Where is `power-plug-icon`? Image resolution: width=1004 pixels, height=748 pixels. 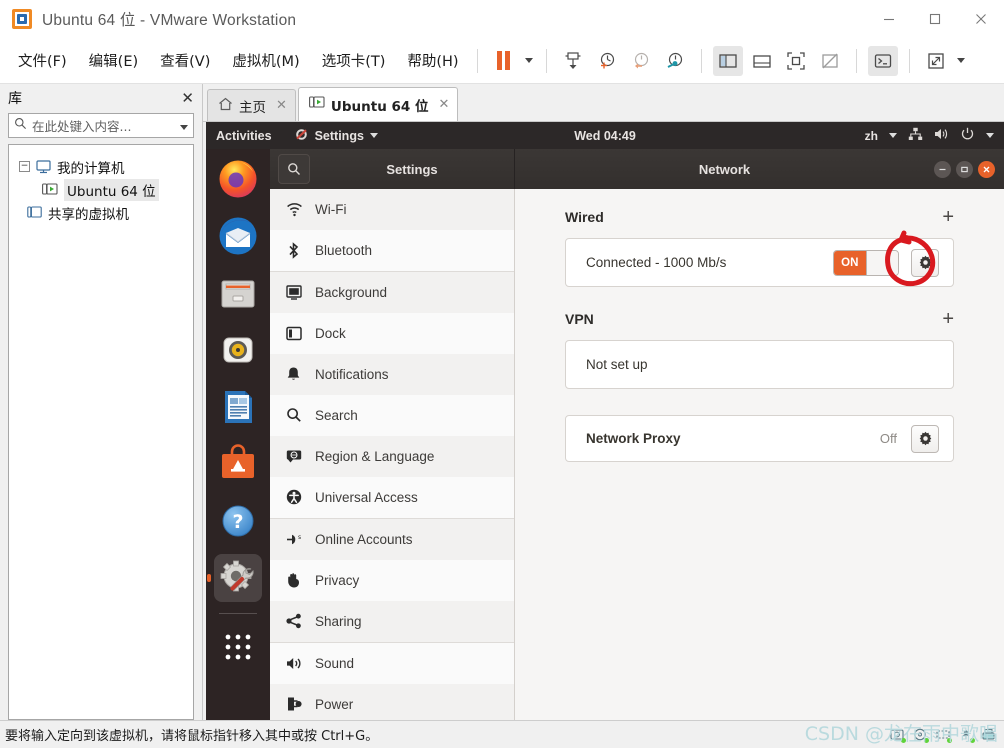 power-plug-icon is located at coordinates (297, 704).